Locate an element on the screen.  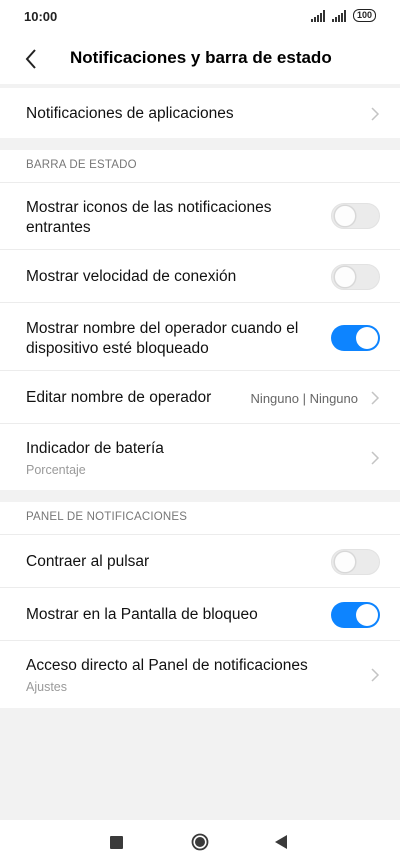
list-item-label: Mostrar en la Pantalla de bloqueo is located at coordinates (142, 614).